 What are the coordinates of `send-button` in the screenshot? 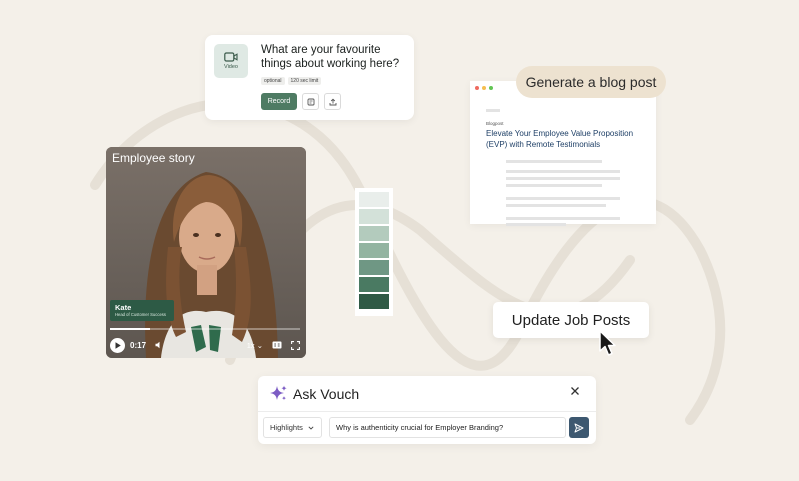 It's located at (579, 427).